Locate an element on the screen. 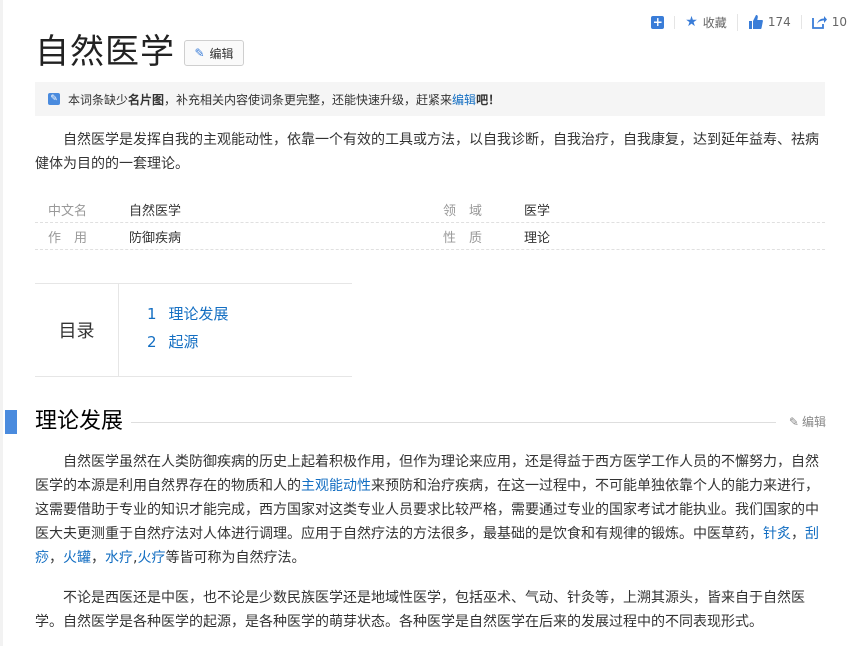 The height and width of the screenshot is (646, 853). toolbar: + ★ 收藏 174 10 is located at coordinates (747, 22).